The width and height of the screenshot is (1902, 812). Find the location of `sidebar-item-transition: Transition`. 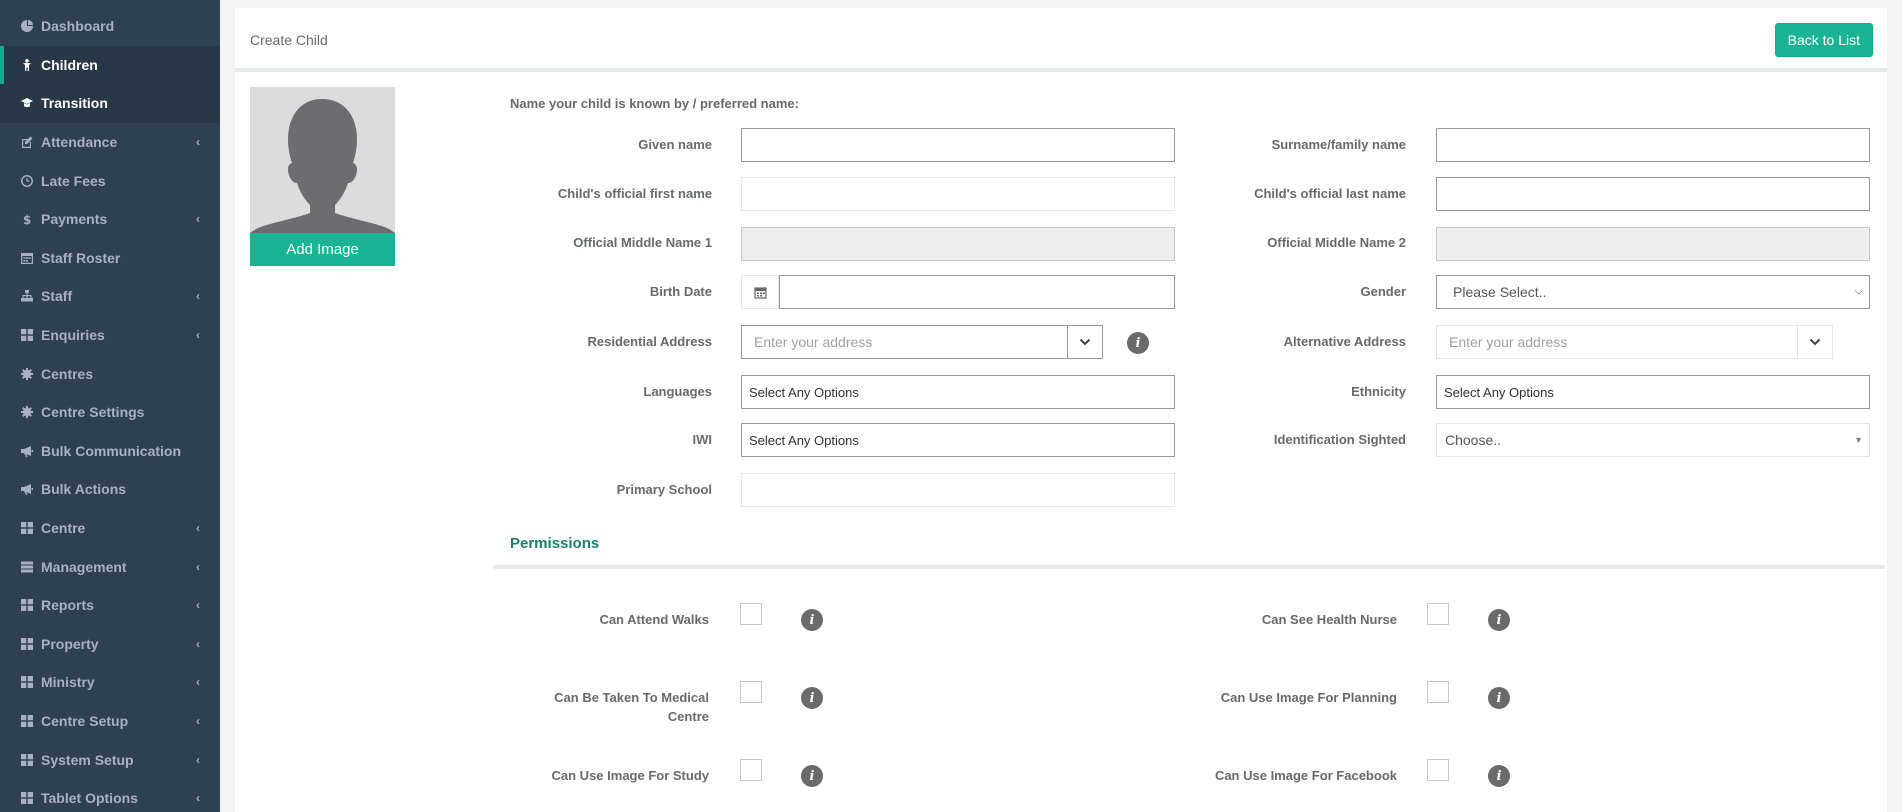

sidebar-item-transition: Transition is located at coordinates (110, 103).